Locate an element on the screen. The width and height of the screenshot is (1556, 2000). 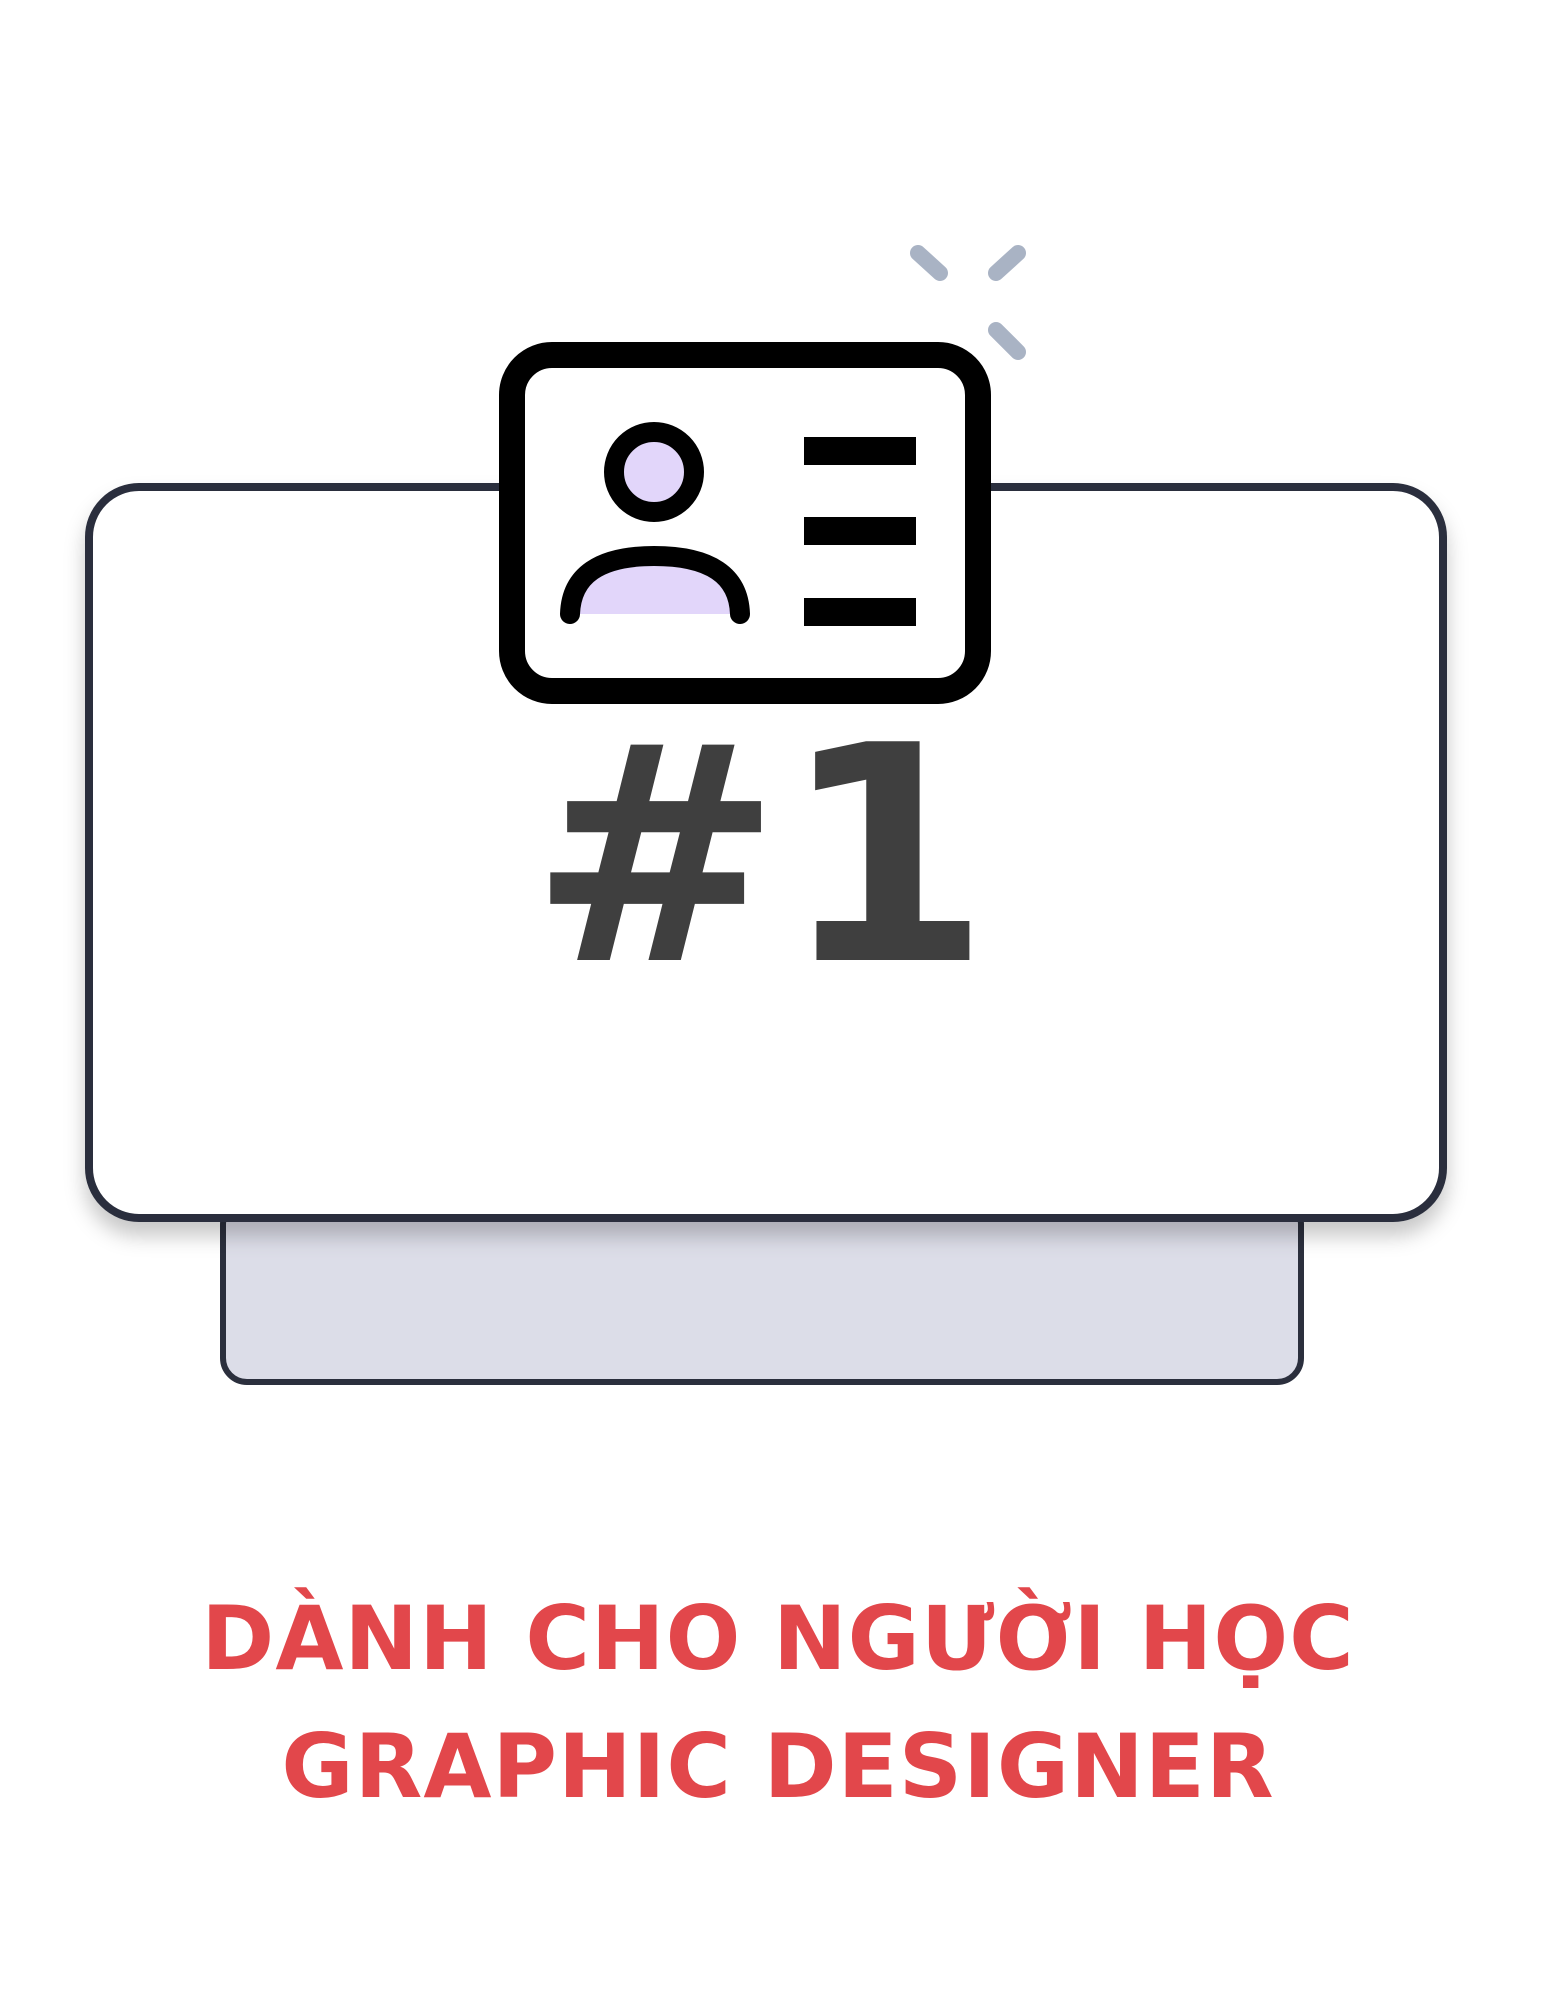
caption-line-1: DÀNH CHO NGƯỜI HỌC is located at coordinates (778, 1638).